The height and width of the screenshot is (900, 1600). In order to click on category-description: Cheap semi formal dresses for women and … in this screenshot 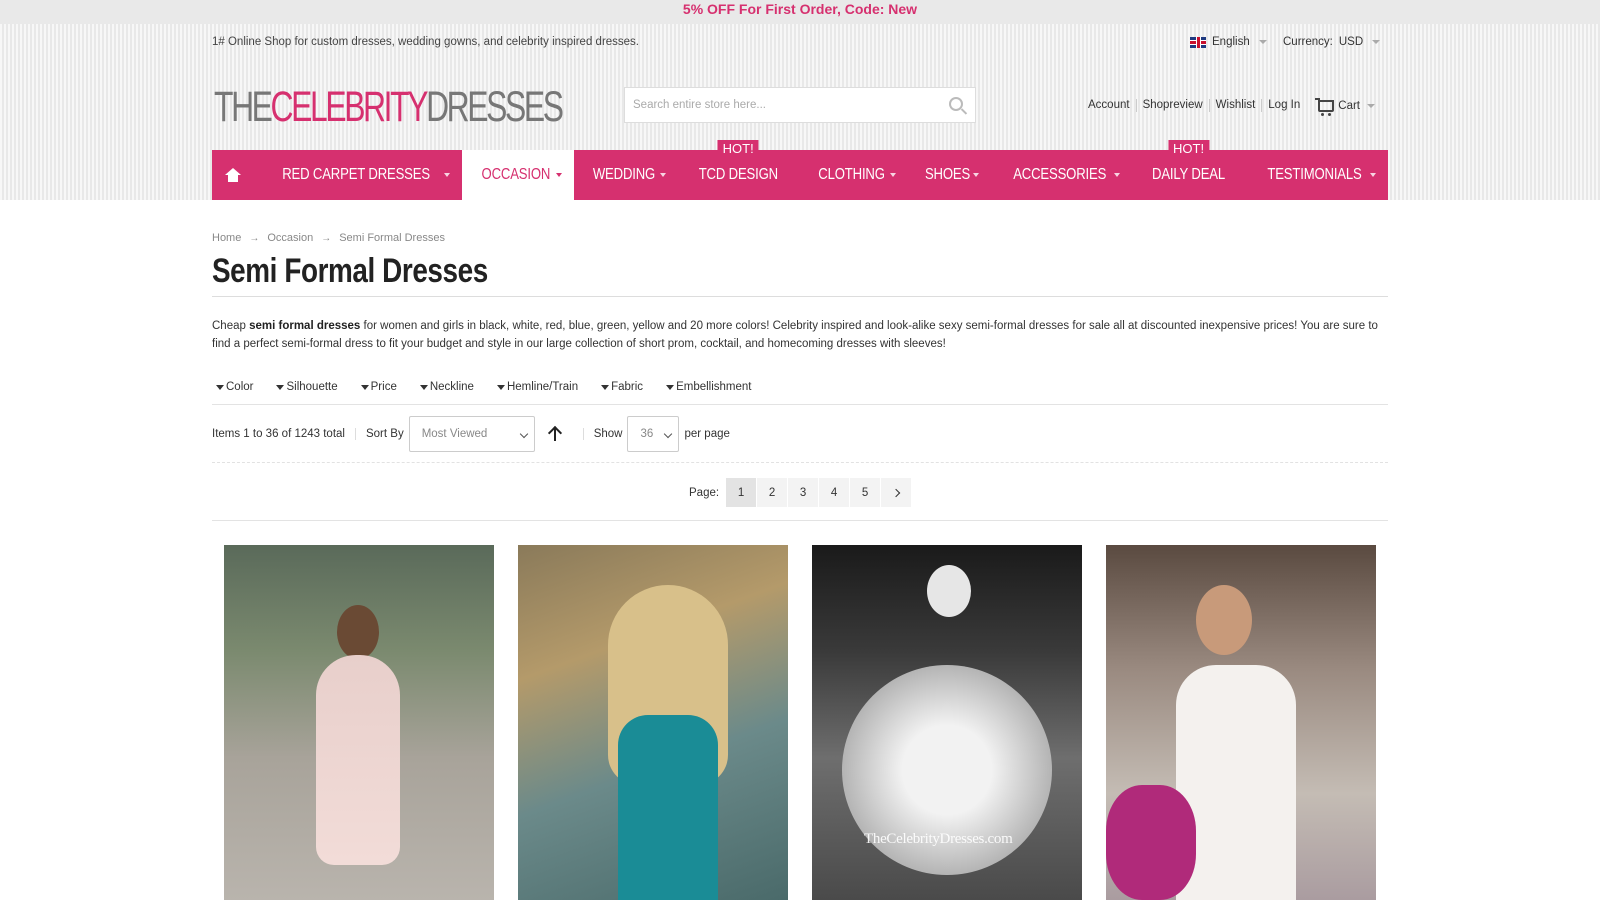, I will do `click(800, 335)`.